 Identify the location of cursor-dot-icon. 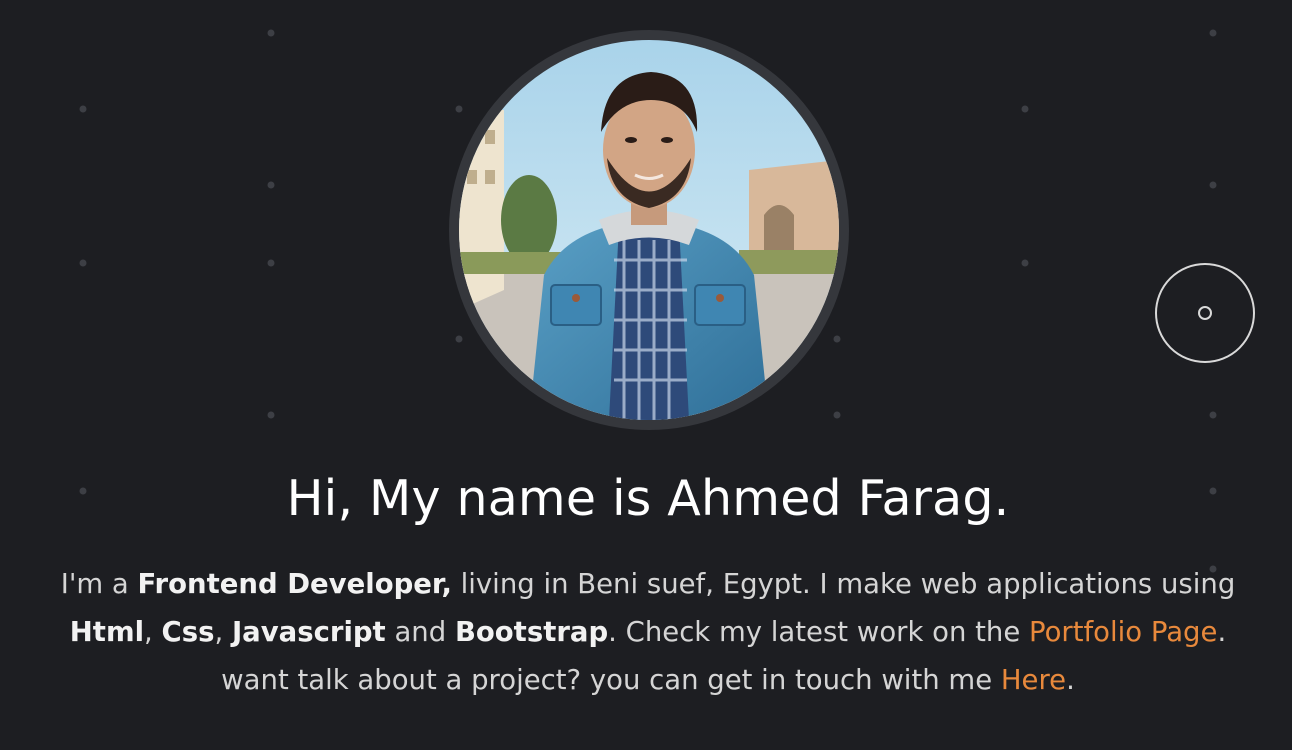
(1205, 313).